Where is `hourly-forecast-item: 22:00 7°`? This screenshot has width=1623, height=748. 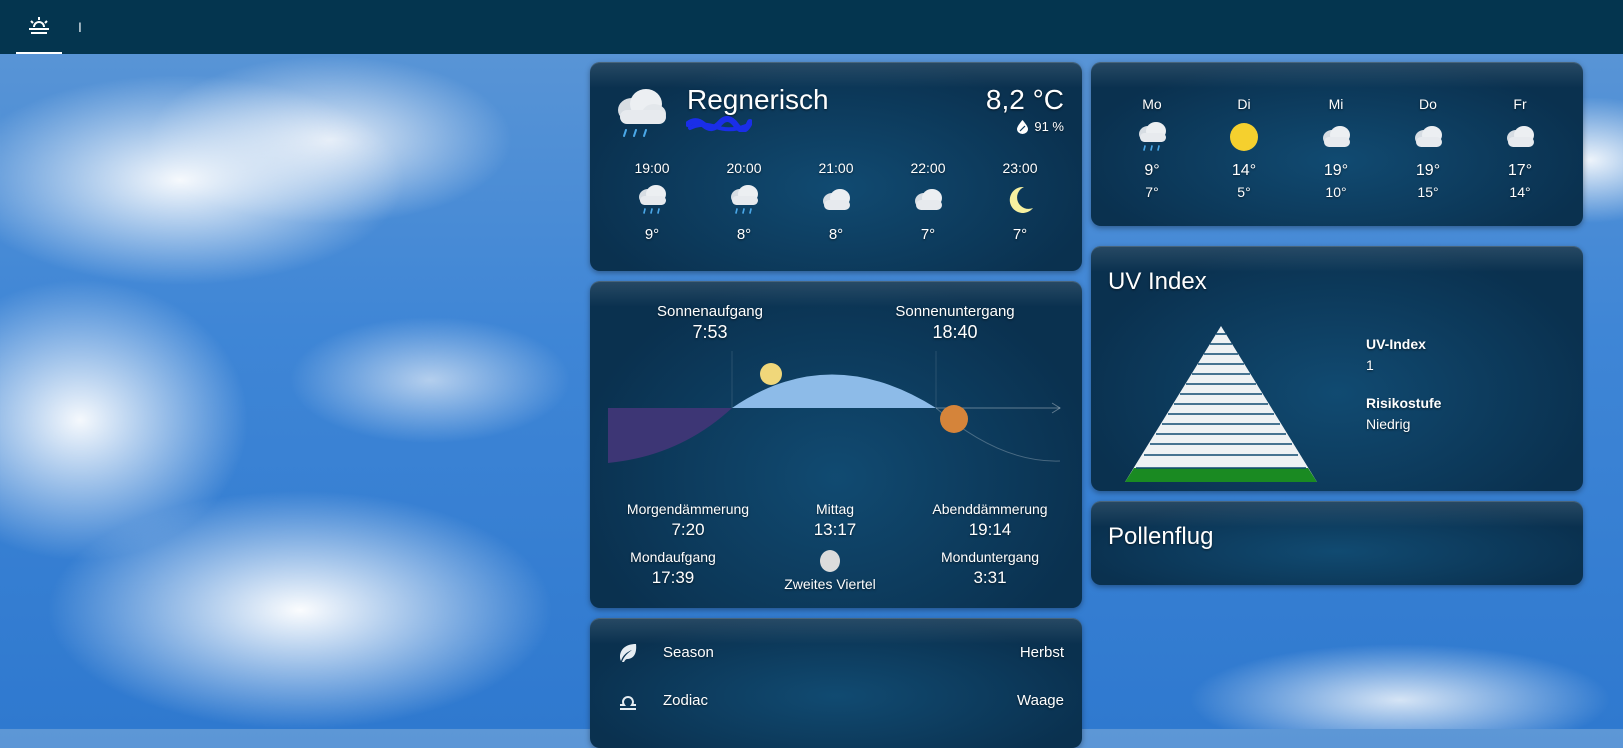
hourly-forecast-item: 22:00 7° is located at coordinates (928, 201).